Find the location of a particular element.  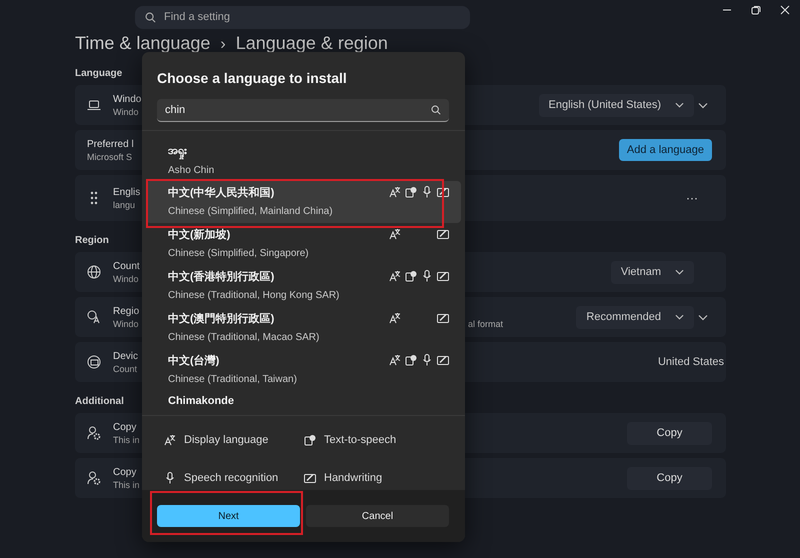

native-language-name: Chimakonde is located at coordinates (201, 400).